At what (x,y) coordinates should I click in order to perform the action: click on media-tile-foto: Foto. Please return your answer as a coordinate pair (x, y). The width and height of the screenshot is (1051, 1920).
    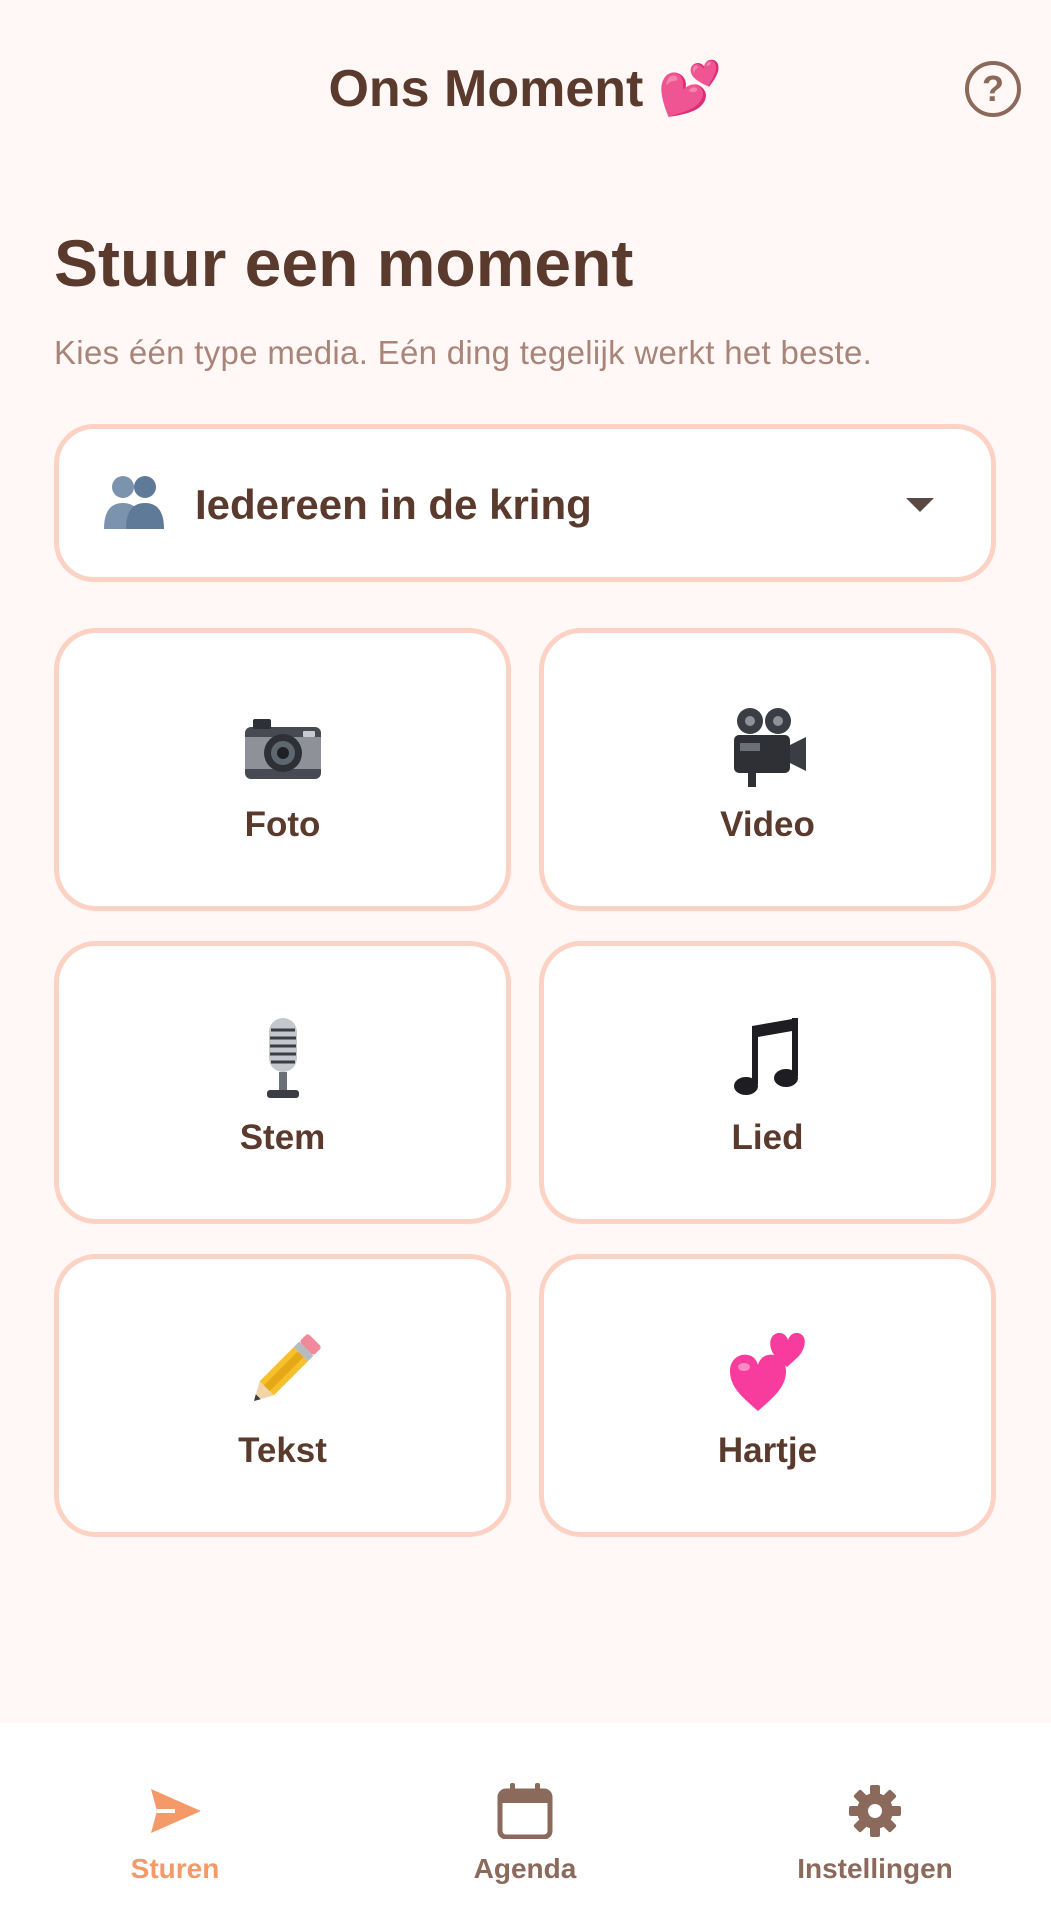
    Looking at the image, I should click on (282, 769).